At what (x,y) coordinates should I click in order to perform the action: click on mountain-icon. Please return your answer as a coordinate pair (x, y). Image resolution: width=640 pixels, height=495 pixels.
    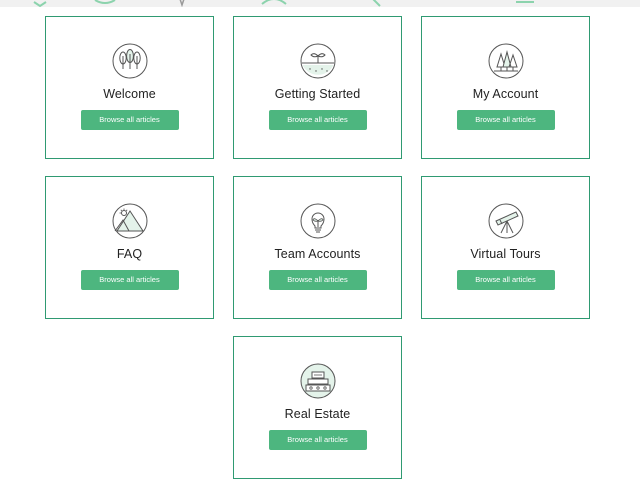
    Looking at the image, I should click on (130, 221).